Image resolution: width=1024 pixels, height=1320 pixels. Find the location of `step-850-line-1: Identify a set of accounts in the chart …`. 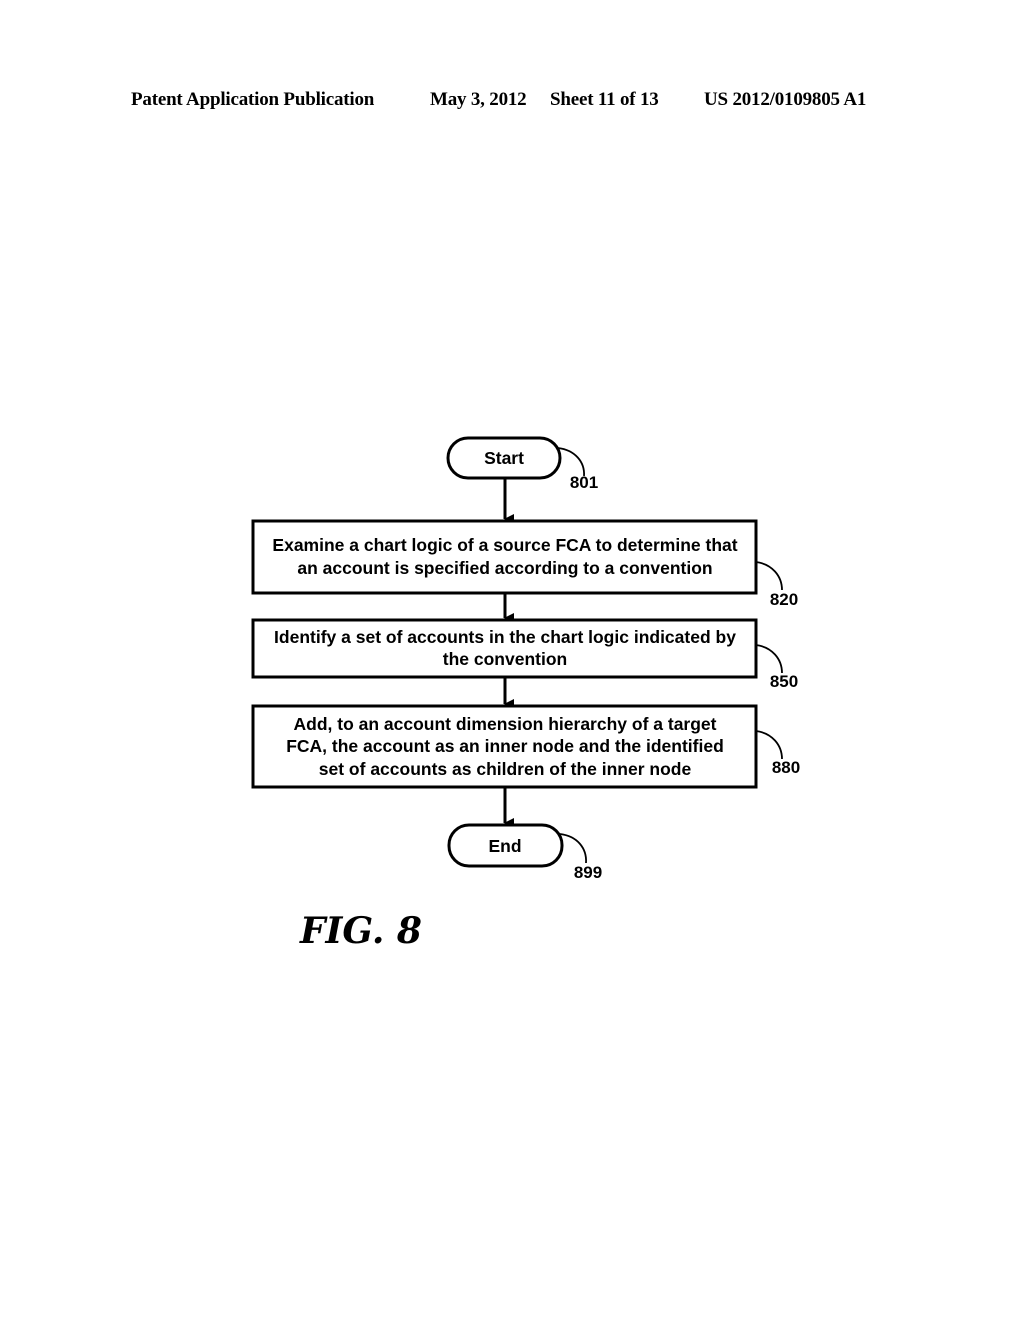

step-850-line-1: Identify a set of accounts in the chart … is located at coordinates (505, 637).